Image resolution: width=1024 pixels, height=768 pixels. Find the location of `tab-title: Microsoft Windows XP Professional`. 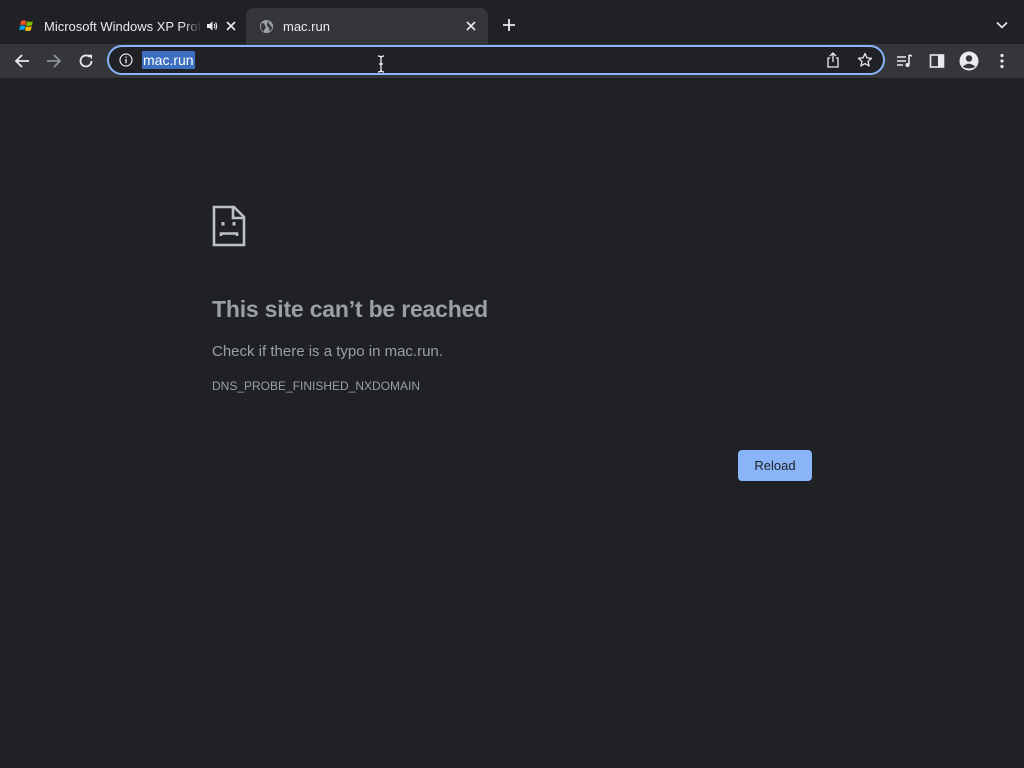

tab-title: Microsoft Windows XP Professional is located at coordinates (123, 26).